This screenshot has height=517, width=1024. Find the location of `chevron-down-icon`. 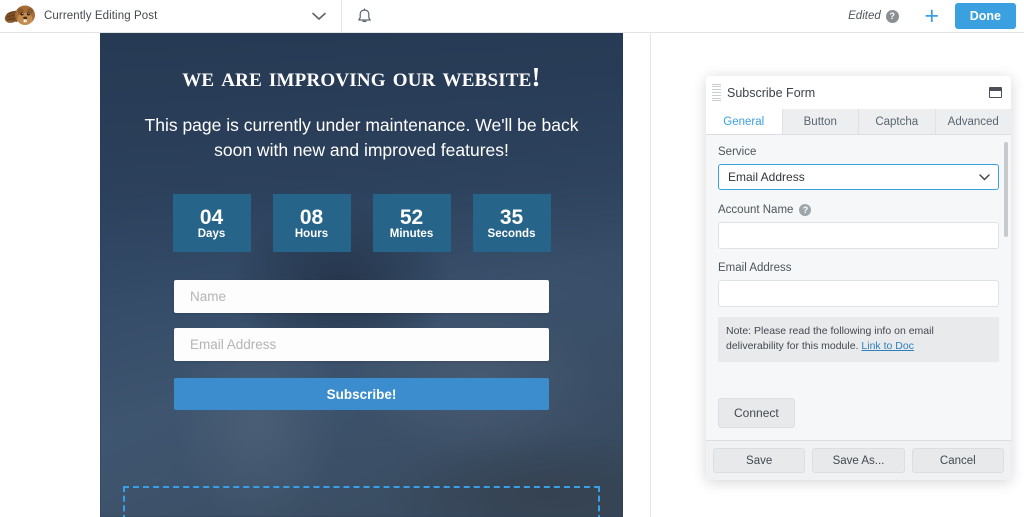

chevron-down-icon is located at coordinates (319, 16).